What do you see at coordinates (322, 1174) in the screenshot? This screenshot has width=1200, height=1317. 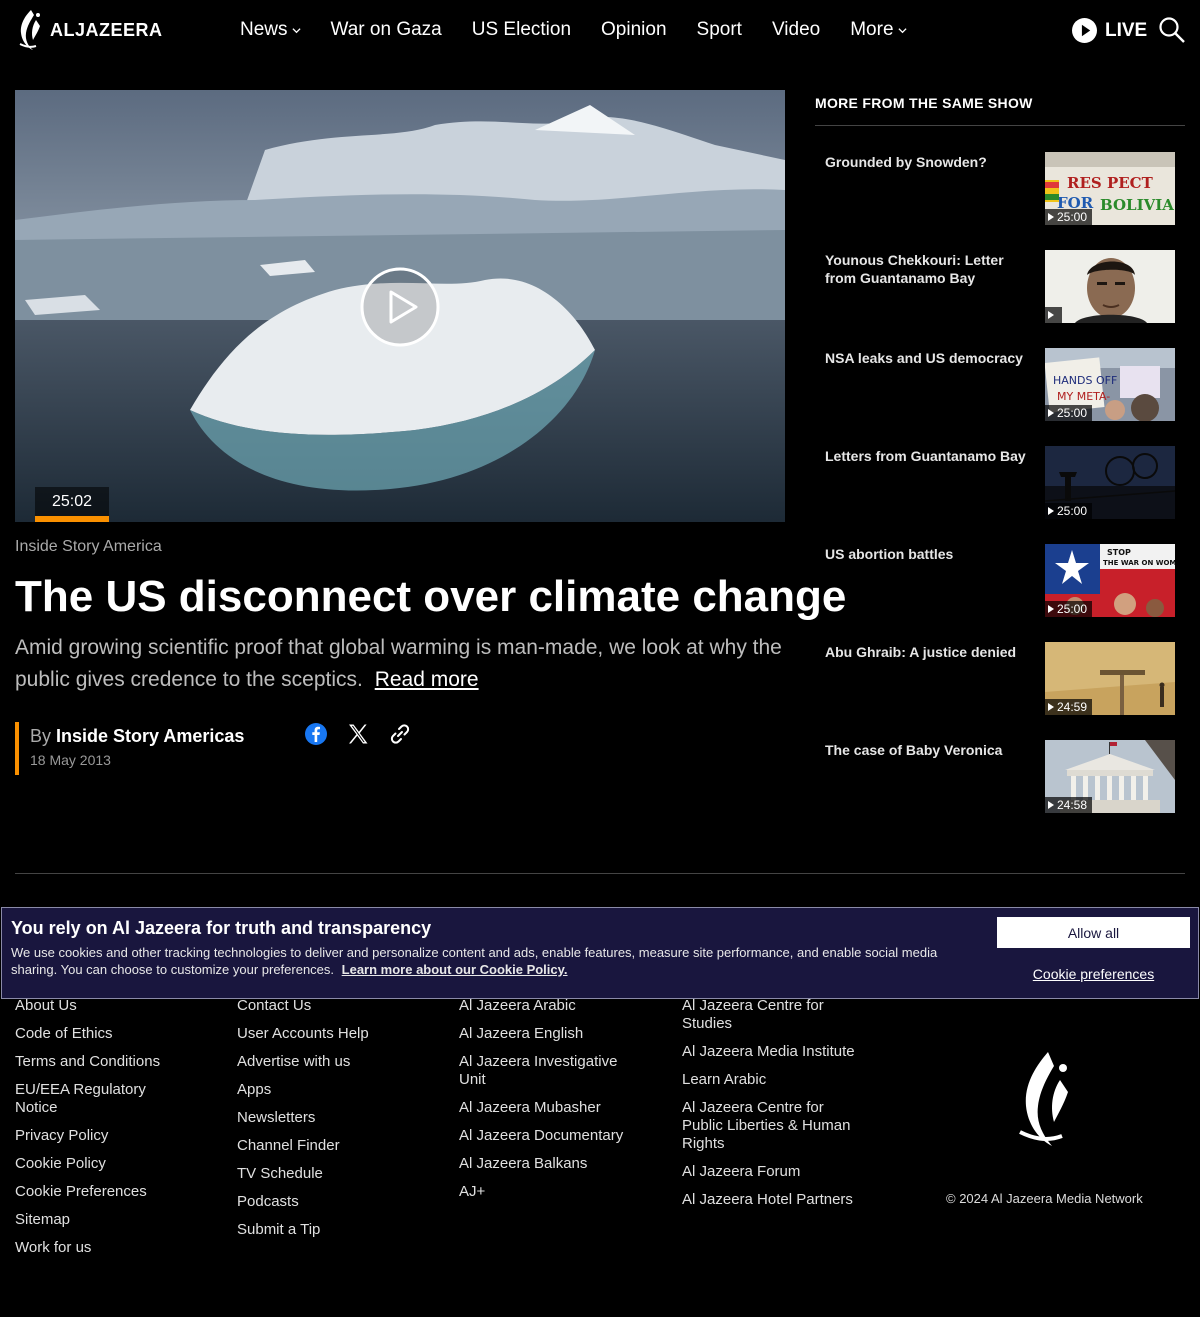 I see `footer-link: TV Schedule` at bounding box center [322, 1174].